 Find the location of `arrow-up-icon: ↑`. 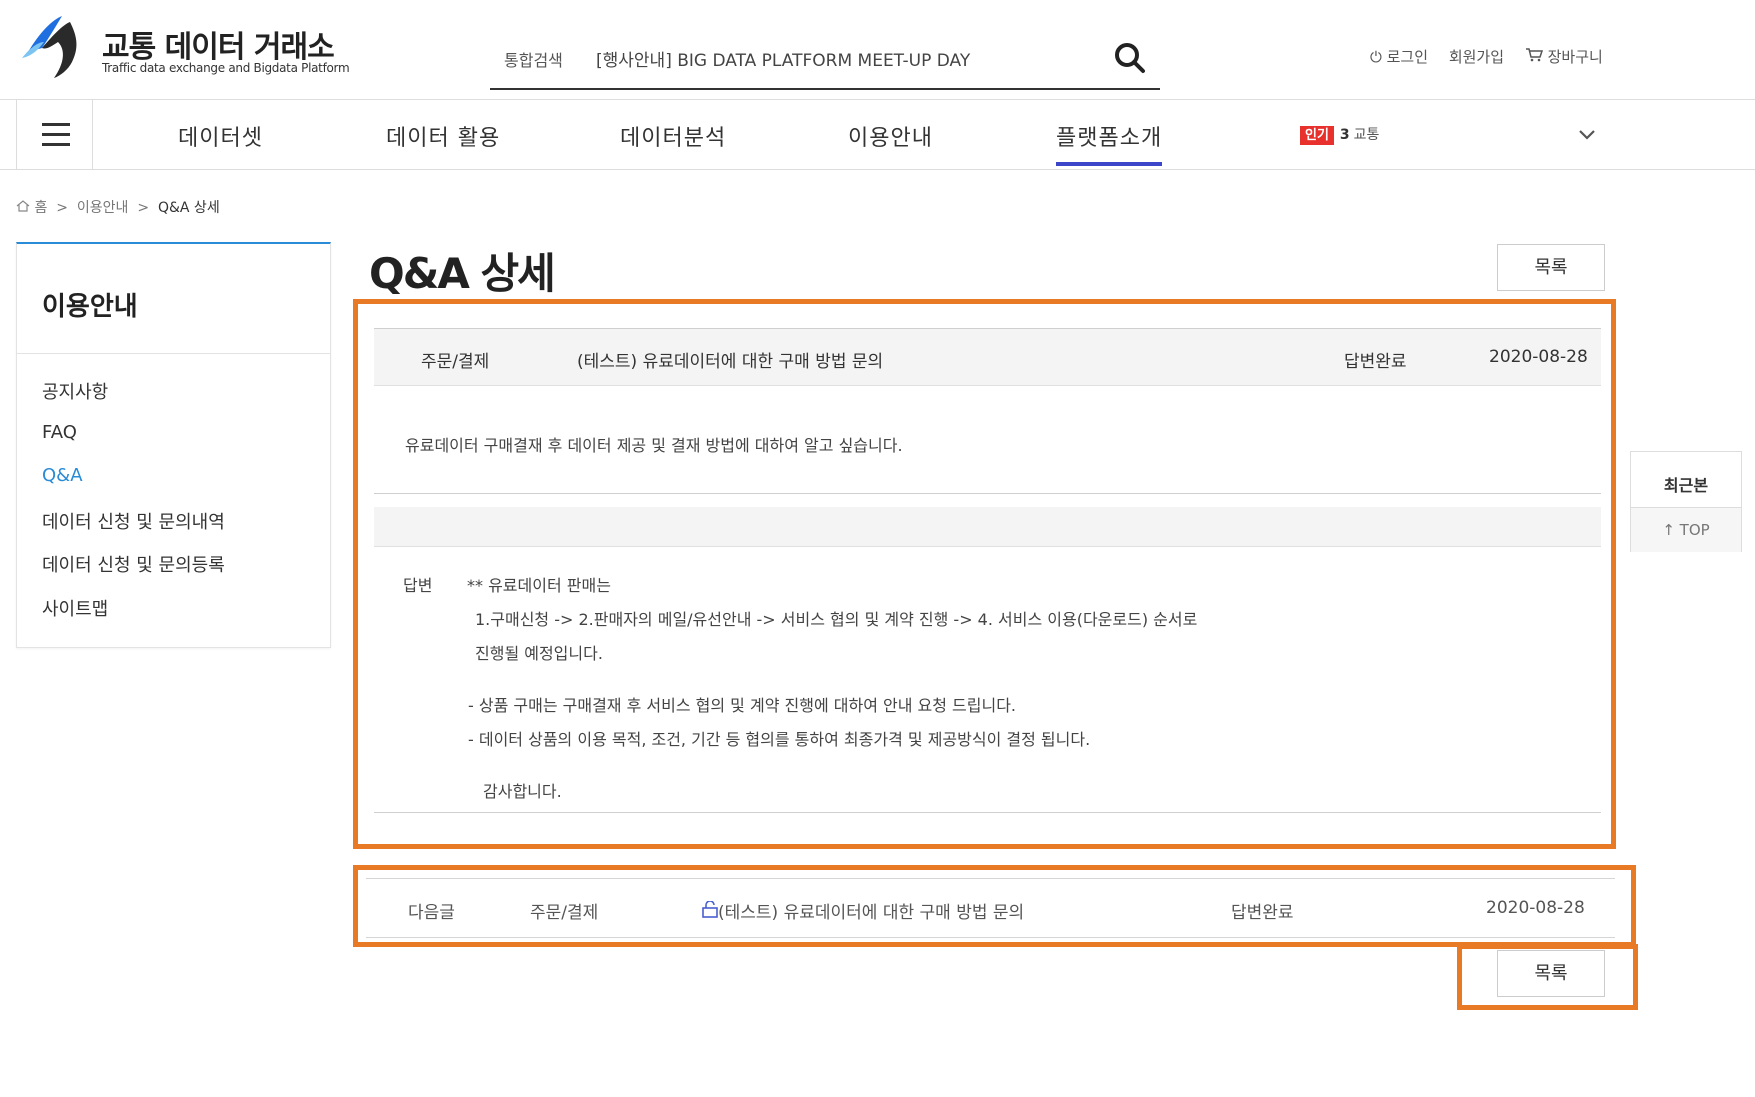

arrow-up-icon: ↑ is located at coordinates (1668, 530).